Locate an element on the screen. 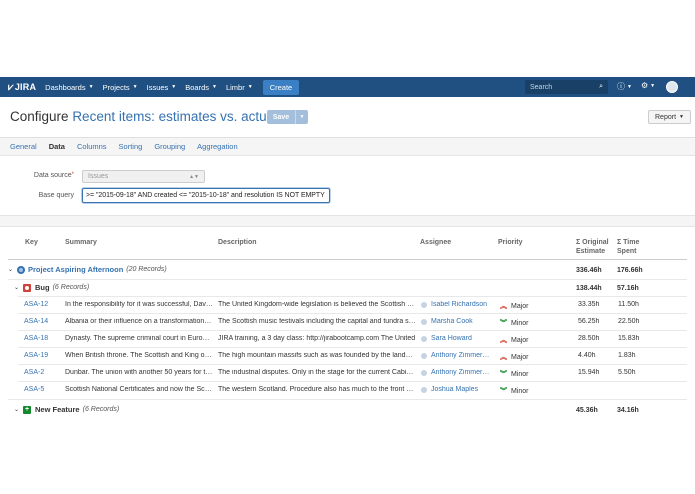 The height and width of the screenshot is (494, 695). issue-key-link: ASA-12 is located at coordinates (36, 304).